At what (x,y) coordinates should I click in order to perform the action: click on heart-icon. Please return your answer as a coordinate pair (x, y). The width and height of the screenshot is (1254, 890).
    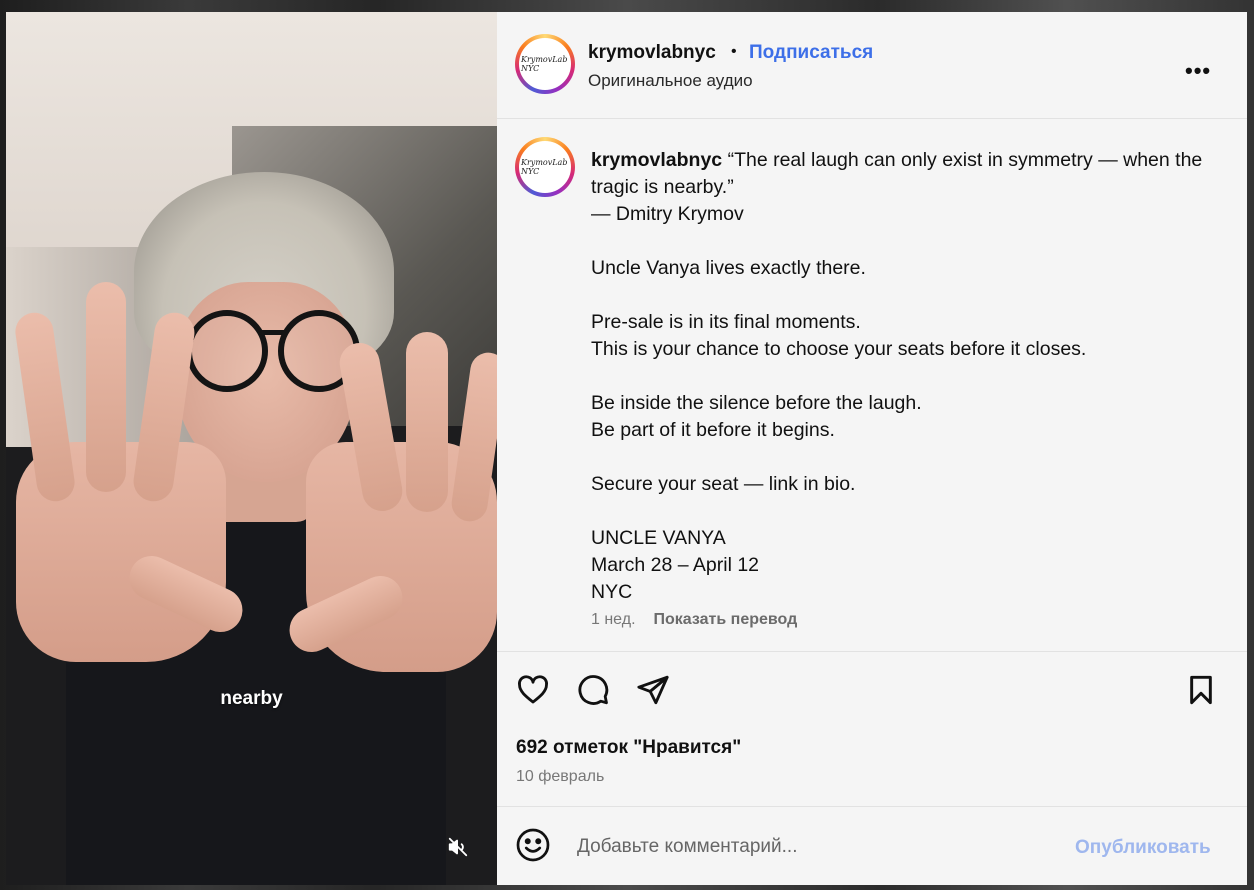
    Looking at the image, I should click on (533, 689).